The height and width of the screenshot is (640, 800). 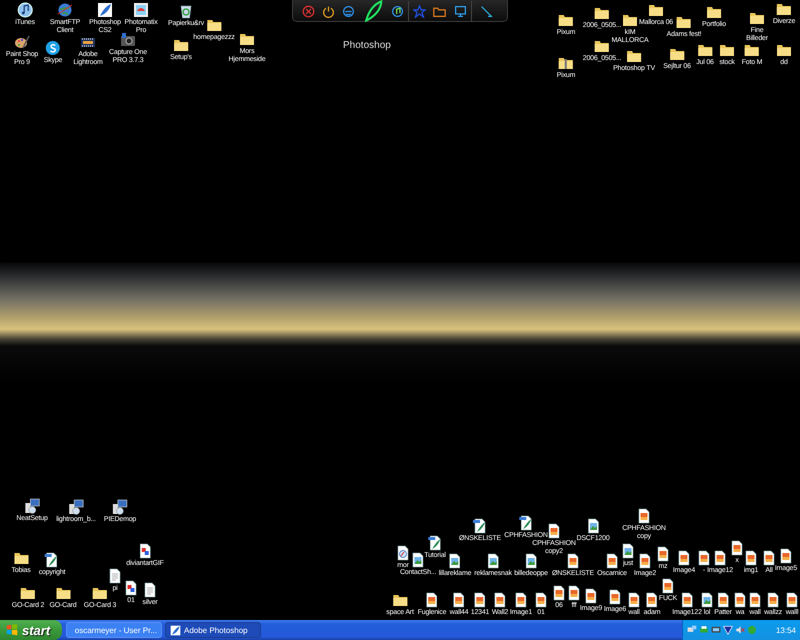 I want to click on camera-icon, so click(x=128, y=40).